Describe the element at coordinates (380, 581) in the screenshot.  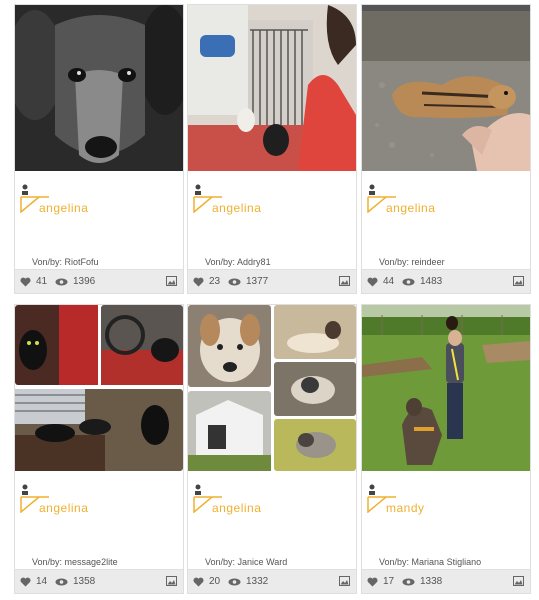
I see `likes-stat: 17` at that location.